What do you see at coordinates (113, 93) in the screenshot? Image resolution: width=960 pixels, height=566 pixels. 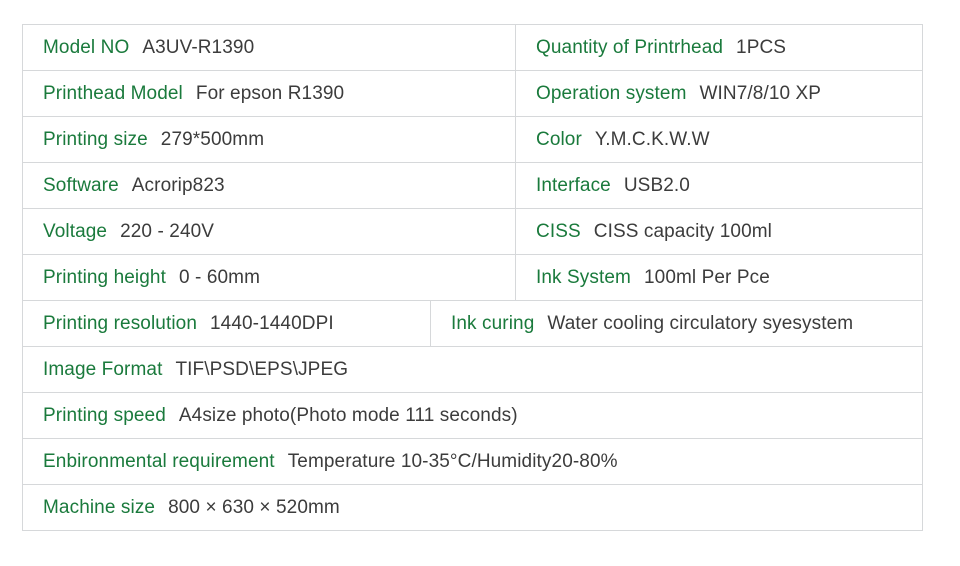 I see `spec-label: Printhead Model` at bounding box center [113, 93].